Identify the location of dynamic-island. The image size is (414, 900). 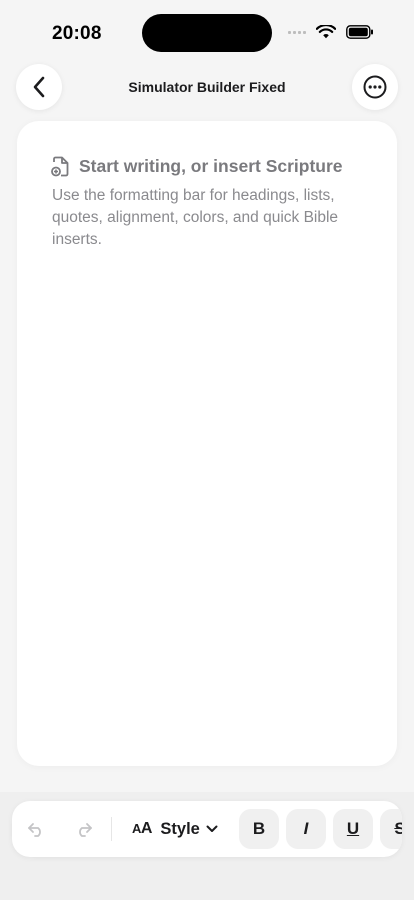
(207, 33).